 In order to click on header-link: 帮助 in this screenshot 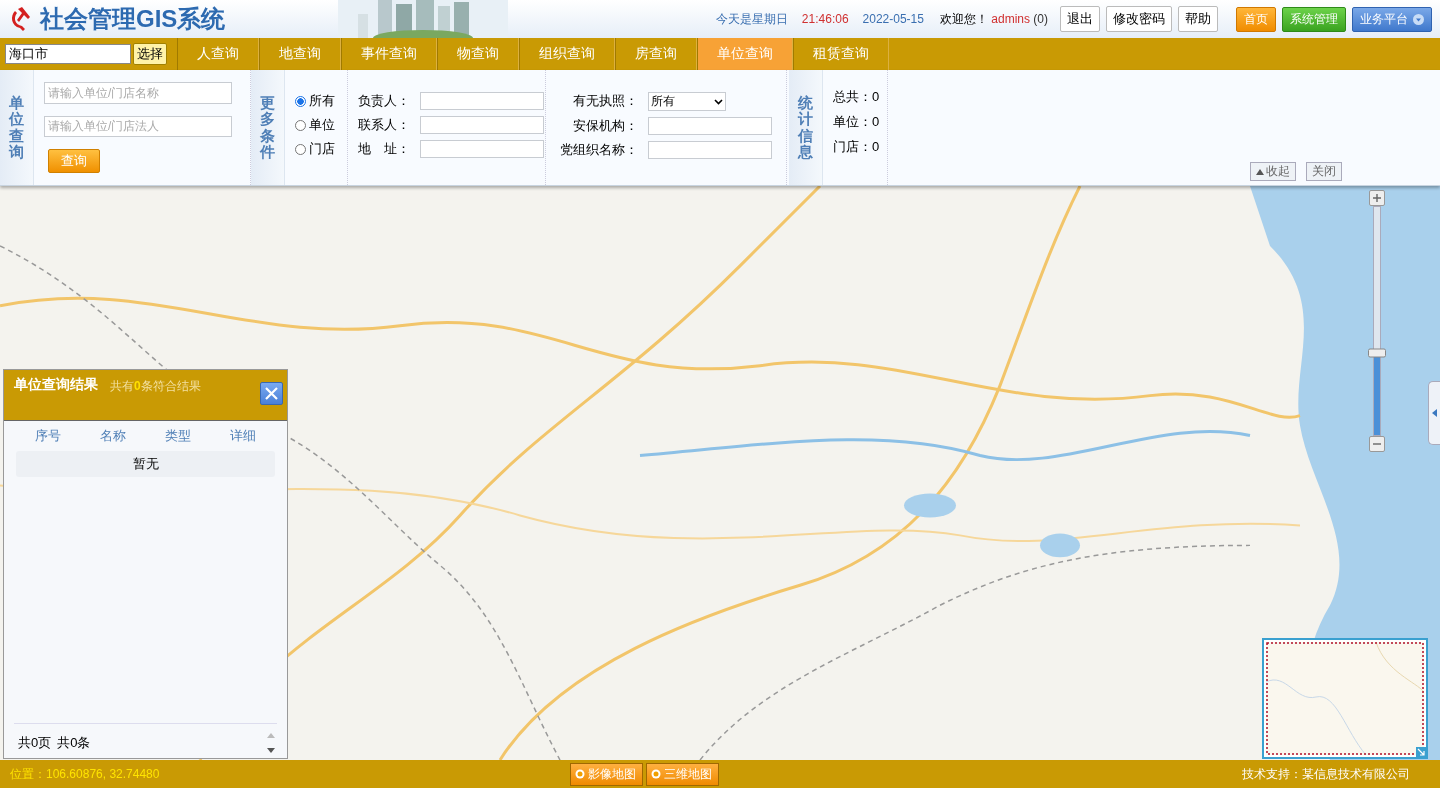, I will do `click(1198, 19)`.